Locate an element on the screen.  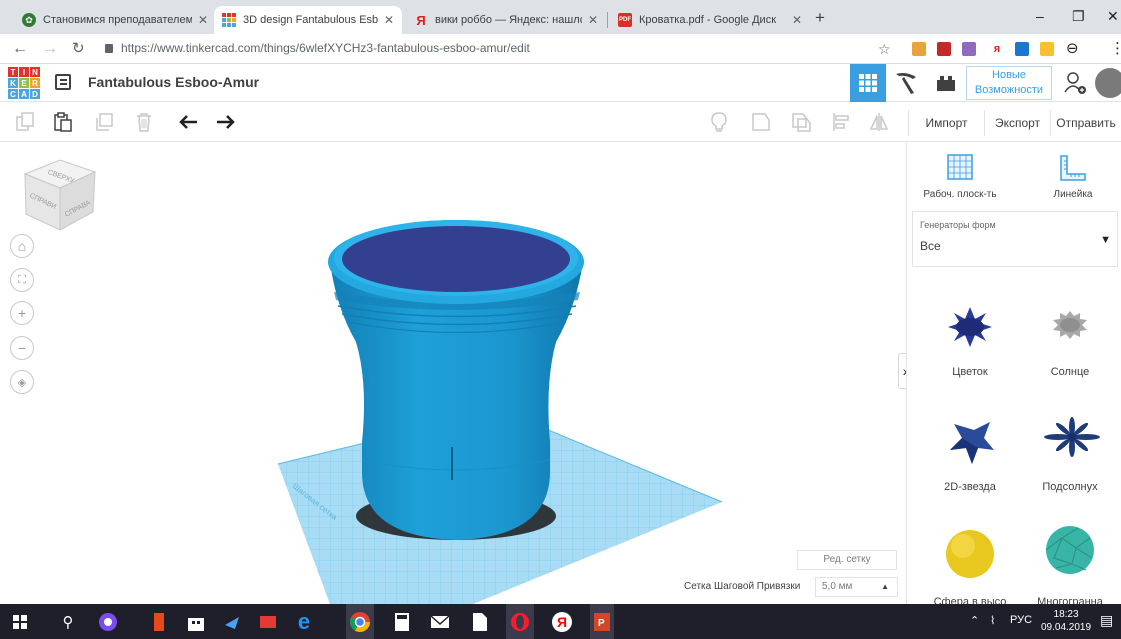
ungroup-icon is located at coordinates (801, 122).